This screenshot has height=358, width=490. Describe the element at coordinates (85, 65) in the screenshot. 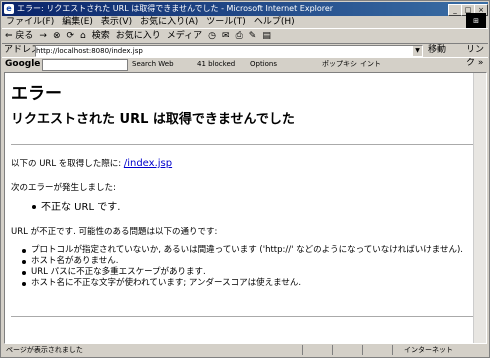

I see `google-search-input` at that location.